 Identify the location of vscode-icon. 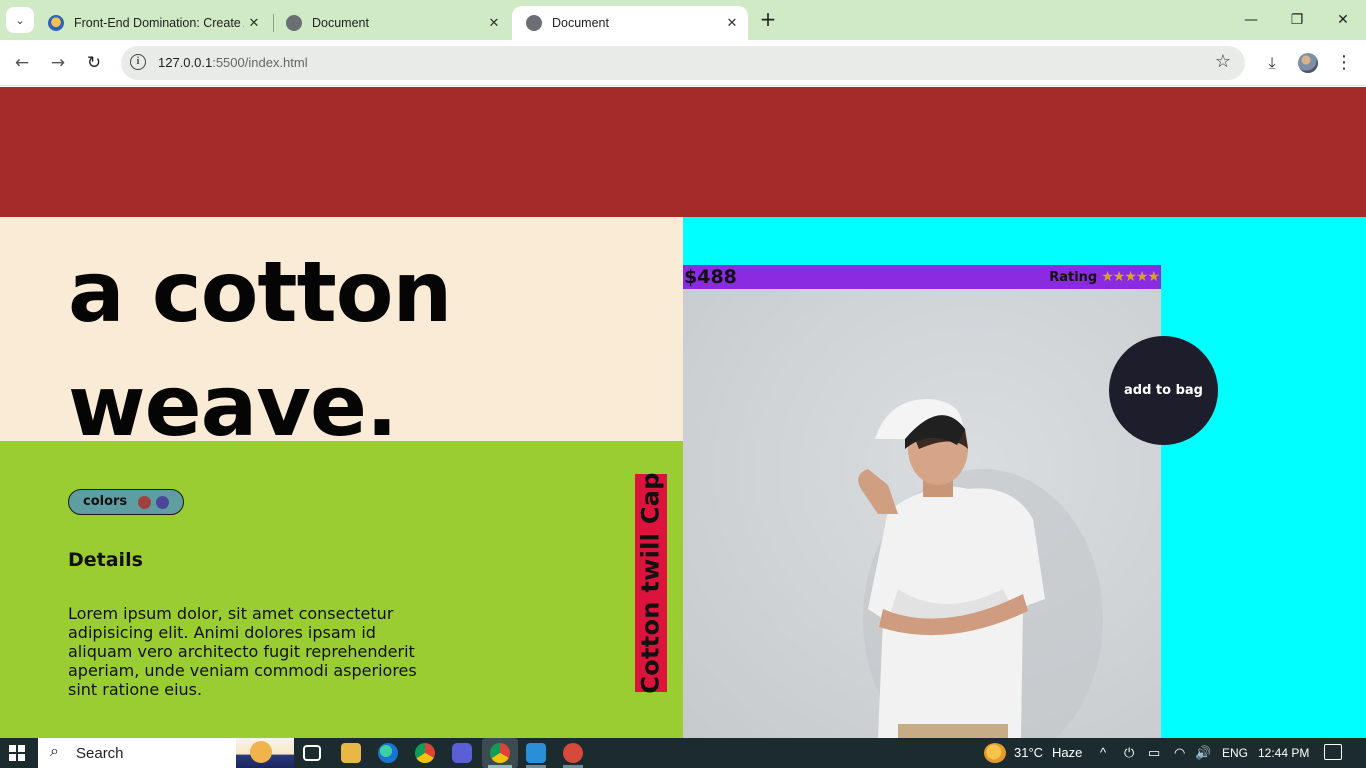
(536, 753).